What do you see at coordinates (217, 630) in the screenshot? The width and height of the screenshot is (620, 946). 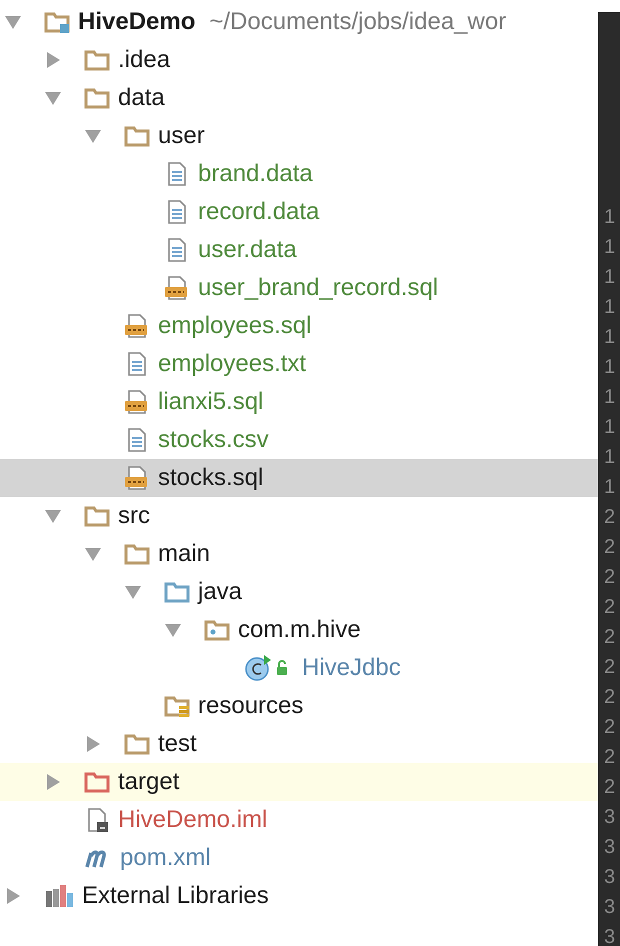 I see `package-folder-icon` at bounding box center [217, 630].